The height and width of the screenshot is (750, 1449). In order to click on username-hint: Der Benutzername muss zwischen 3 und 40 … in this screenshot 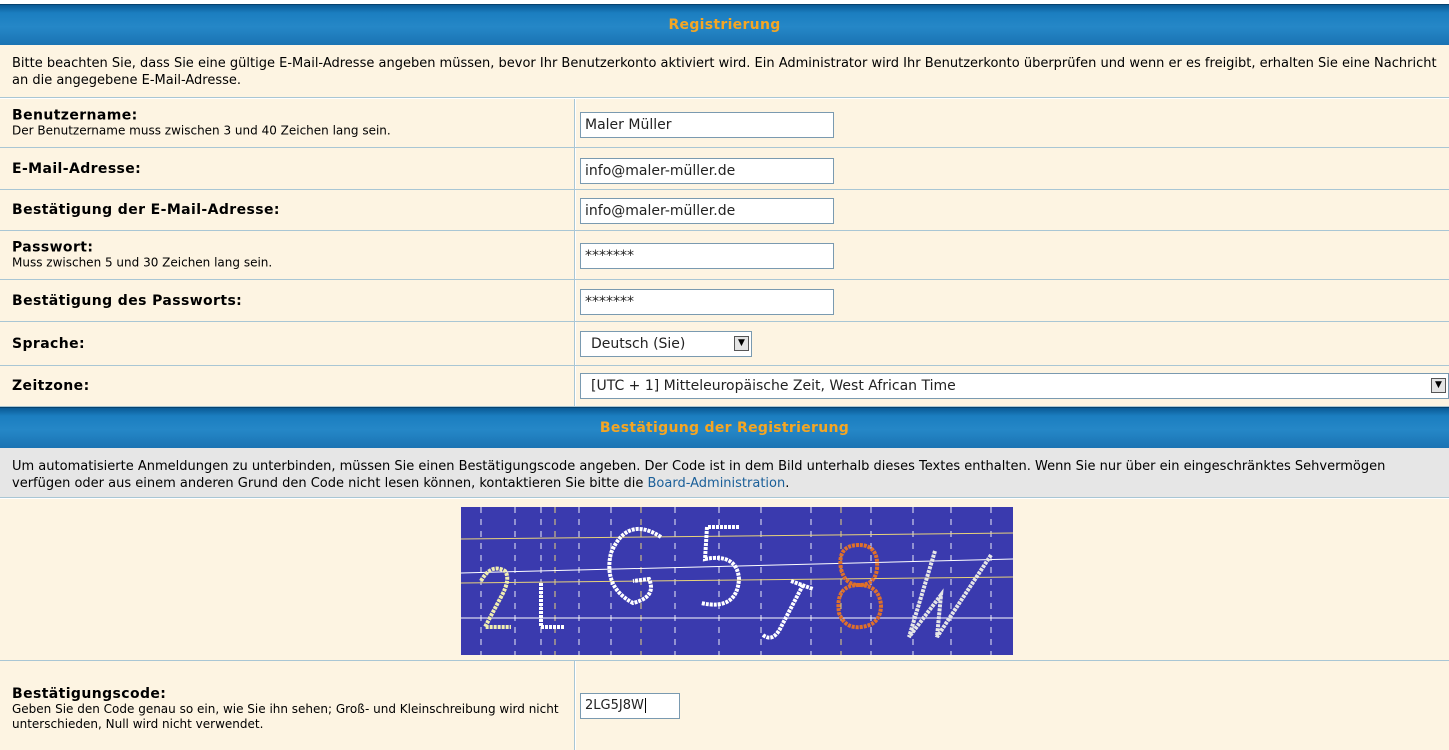, I will do `click(201, 130)`.